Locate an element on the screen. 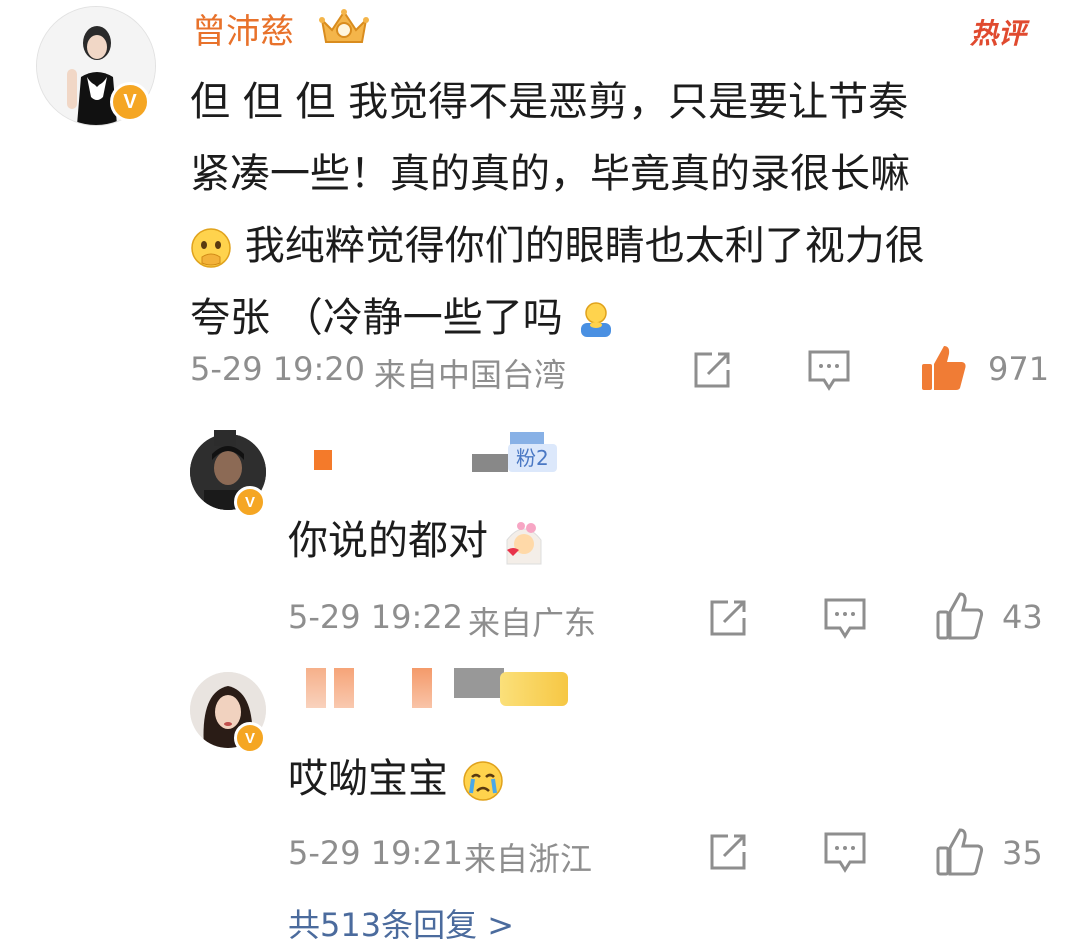  comment-time: 5-29 19:20 is located at coordinates (278, 369).